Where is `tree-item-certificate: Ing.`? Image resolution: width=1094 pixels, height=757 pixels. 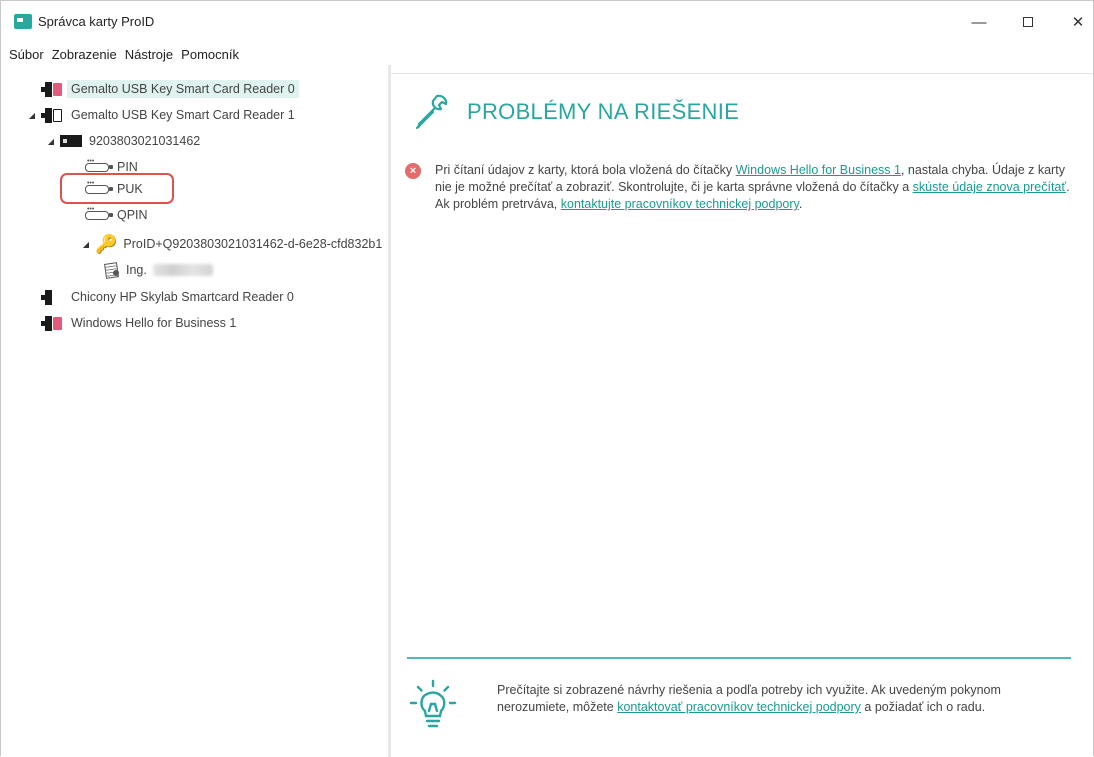 tree-item-certificate: Ing. is located at coordinates (158, 270).